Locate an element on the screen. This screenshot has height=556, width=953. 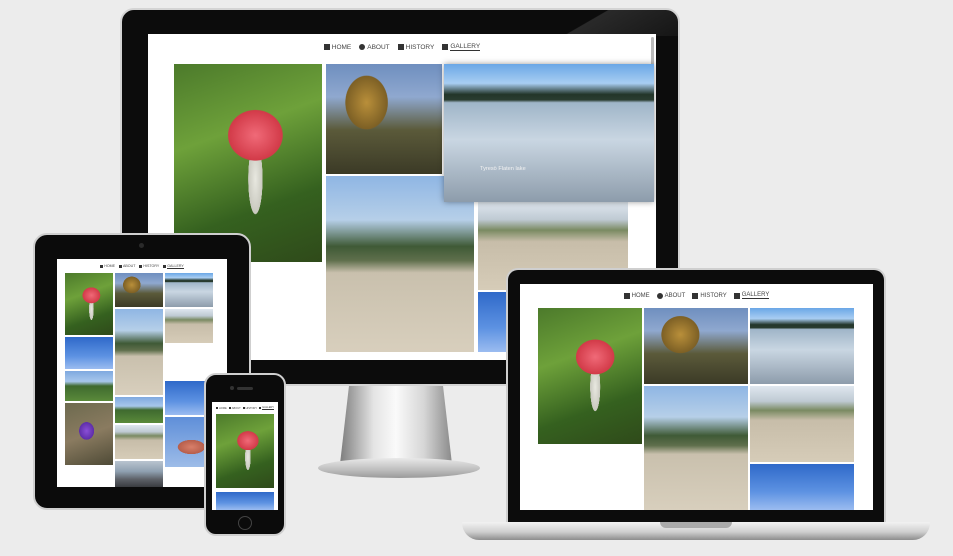
laptop-base is located at coordinates (696, 531).